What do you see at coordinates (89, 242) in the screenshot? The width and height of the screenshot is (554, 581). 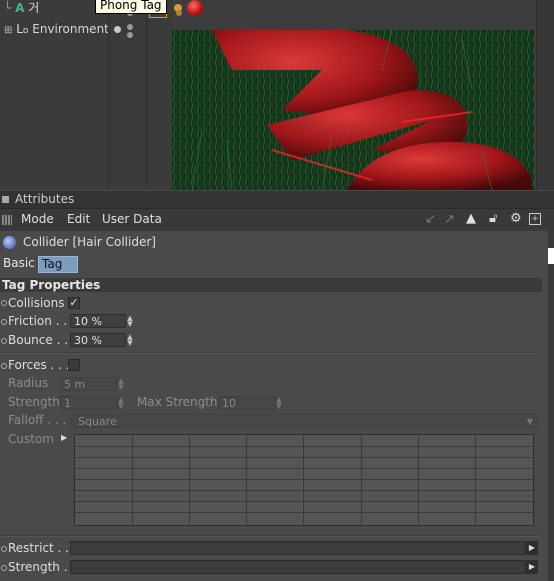 I see `object-title: Collider [Hair Collider]` at bounding box center [89, 242].